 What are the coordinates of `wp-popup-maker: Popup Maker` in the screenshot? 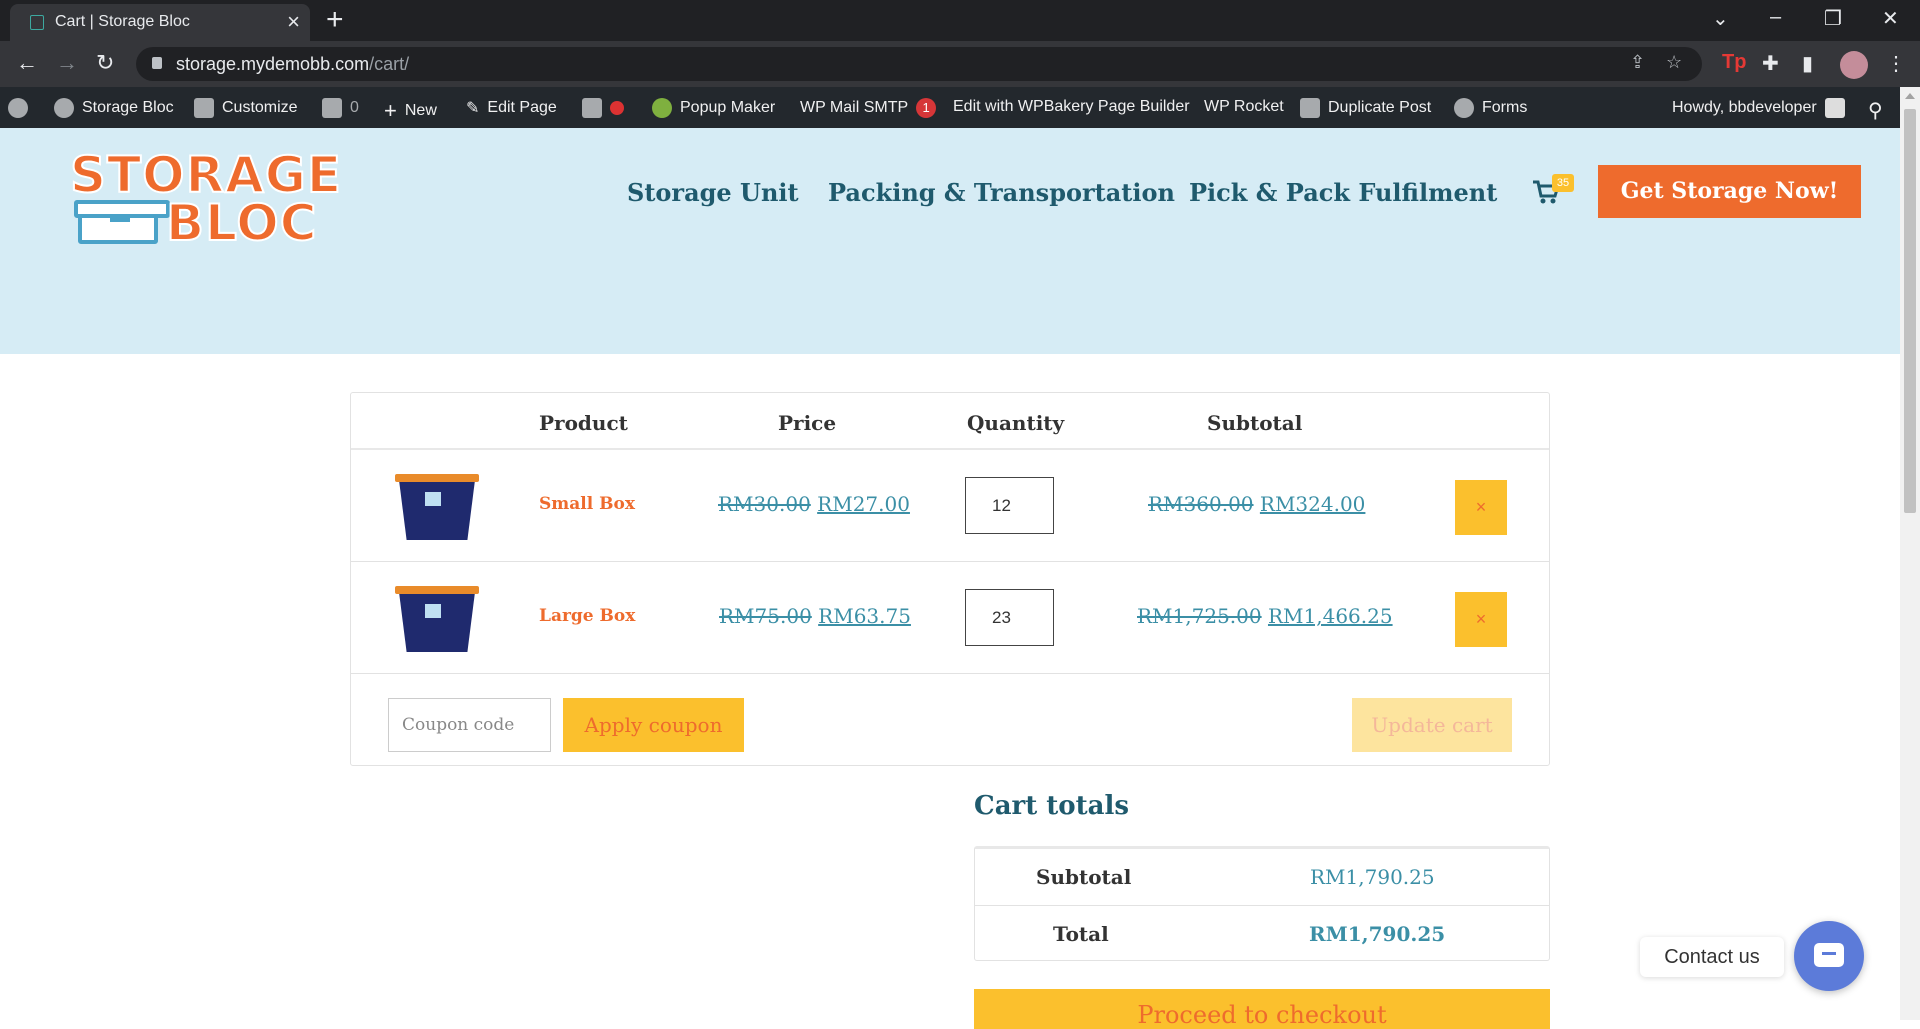 It's located at (713, 108).